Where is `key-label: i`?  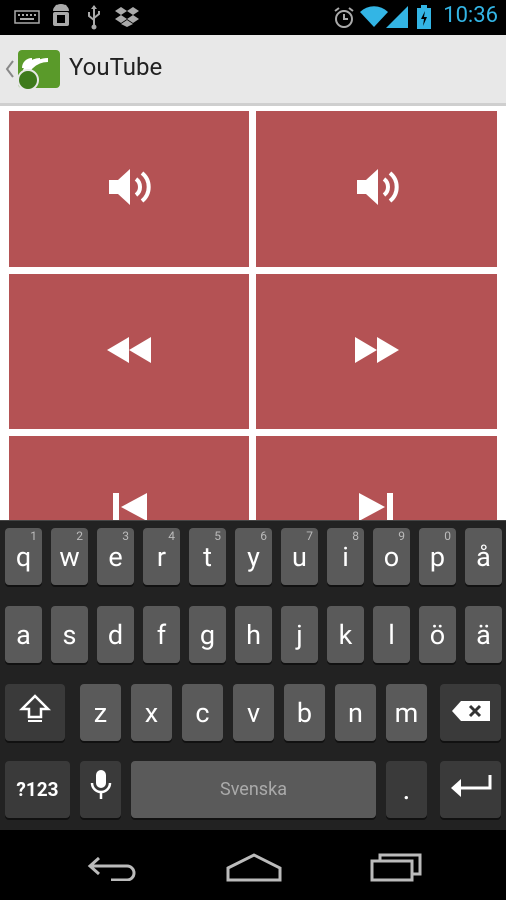 key-label: i is located at coordinates (345, 556).